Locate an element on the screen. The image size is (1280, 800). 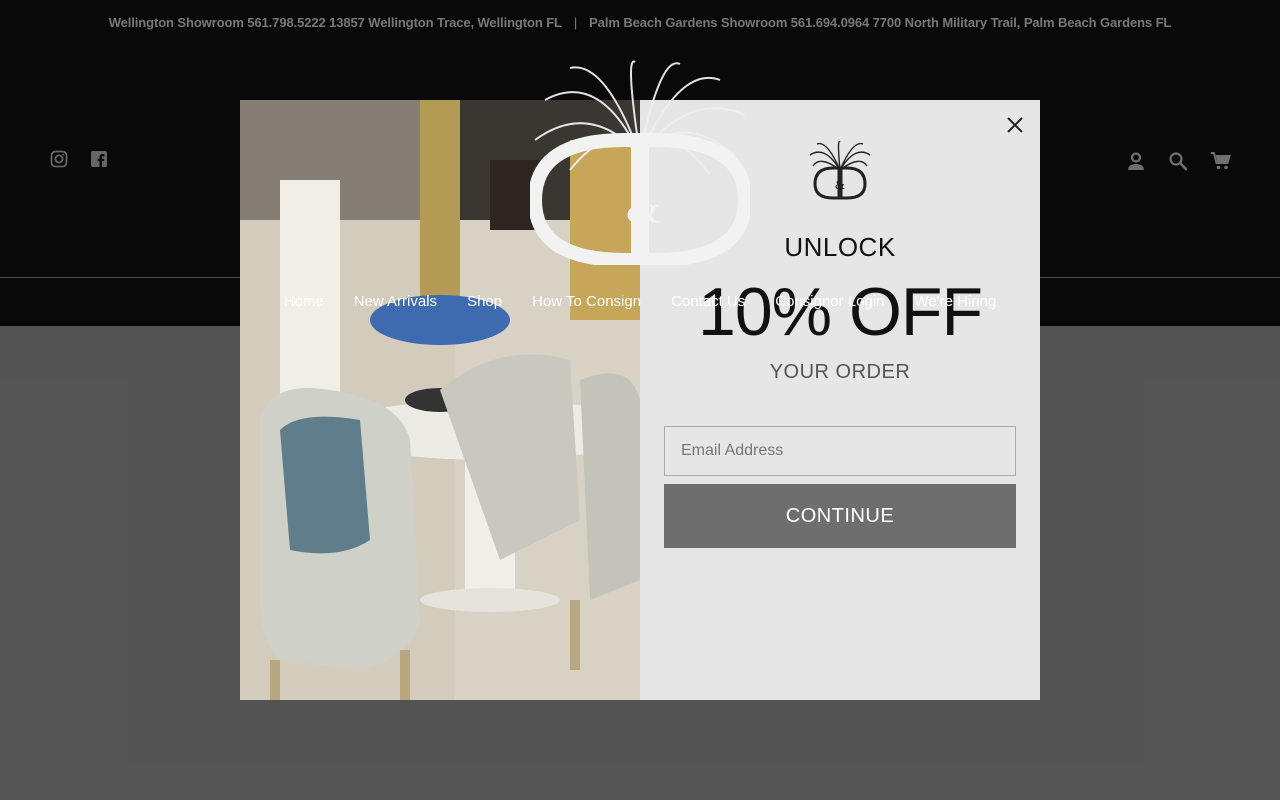
close-icon is located at coordinates (1015, 125).